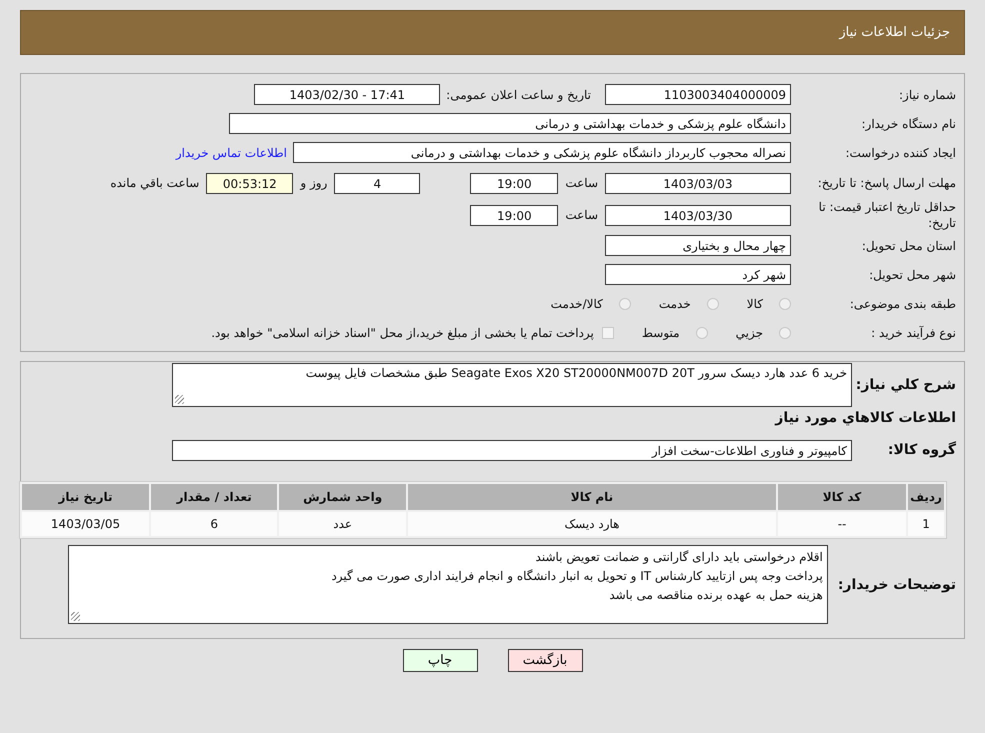 The height and width of the screenshot is (733, 985). Describe the element at coordinates (510, 123) in the screenshot. I see `buyer-org-field: دانشگاه علوم پزشکی و خدمات بهداشتی و درمانی` at that location.